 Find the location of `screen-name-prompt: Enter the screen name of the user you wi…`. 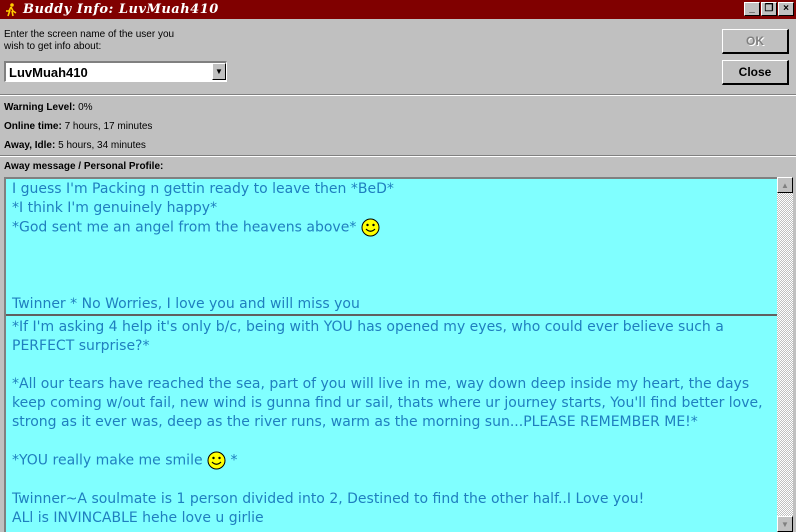

screen-name-prompt: Enter the screen name of the user you wi… is located at coordinates (89, 40).